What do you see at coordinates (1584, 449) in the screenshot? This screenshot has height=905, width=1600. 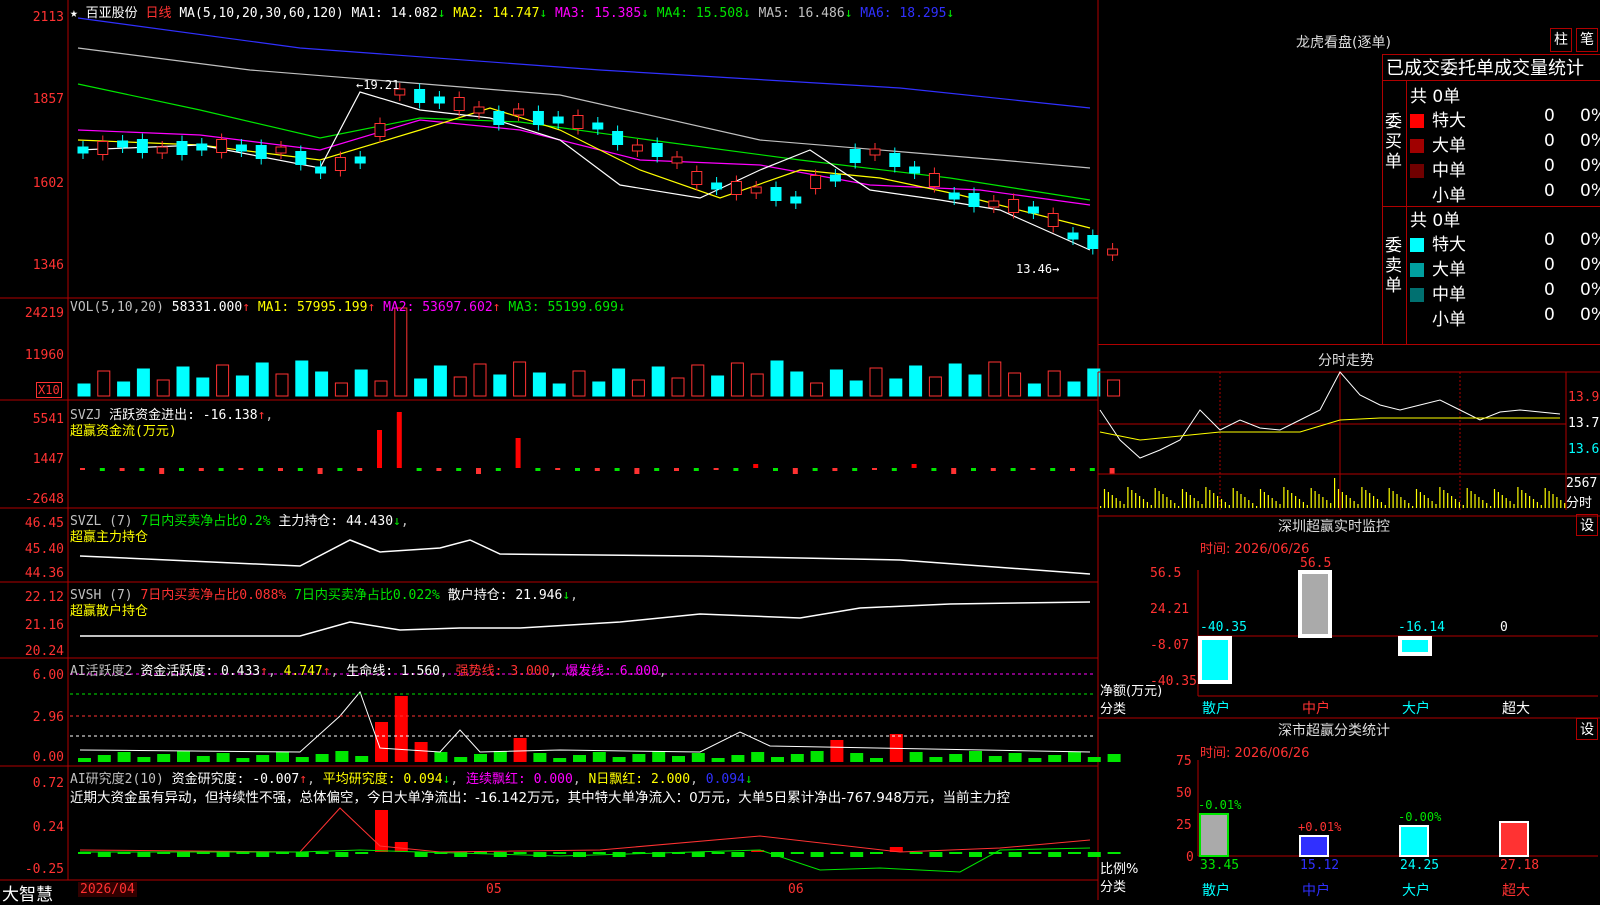 I see `fenshi-price-3: 13.60` at bounding box center [1584, 449].